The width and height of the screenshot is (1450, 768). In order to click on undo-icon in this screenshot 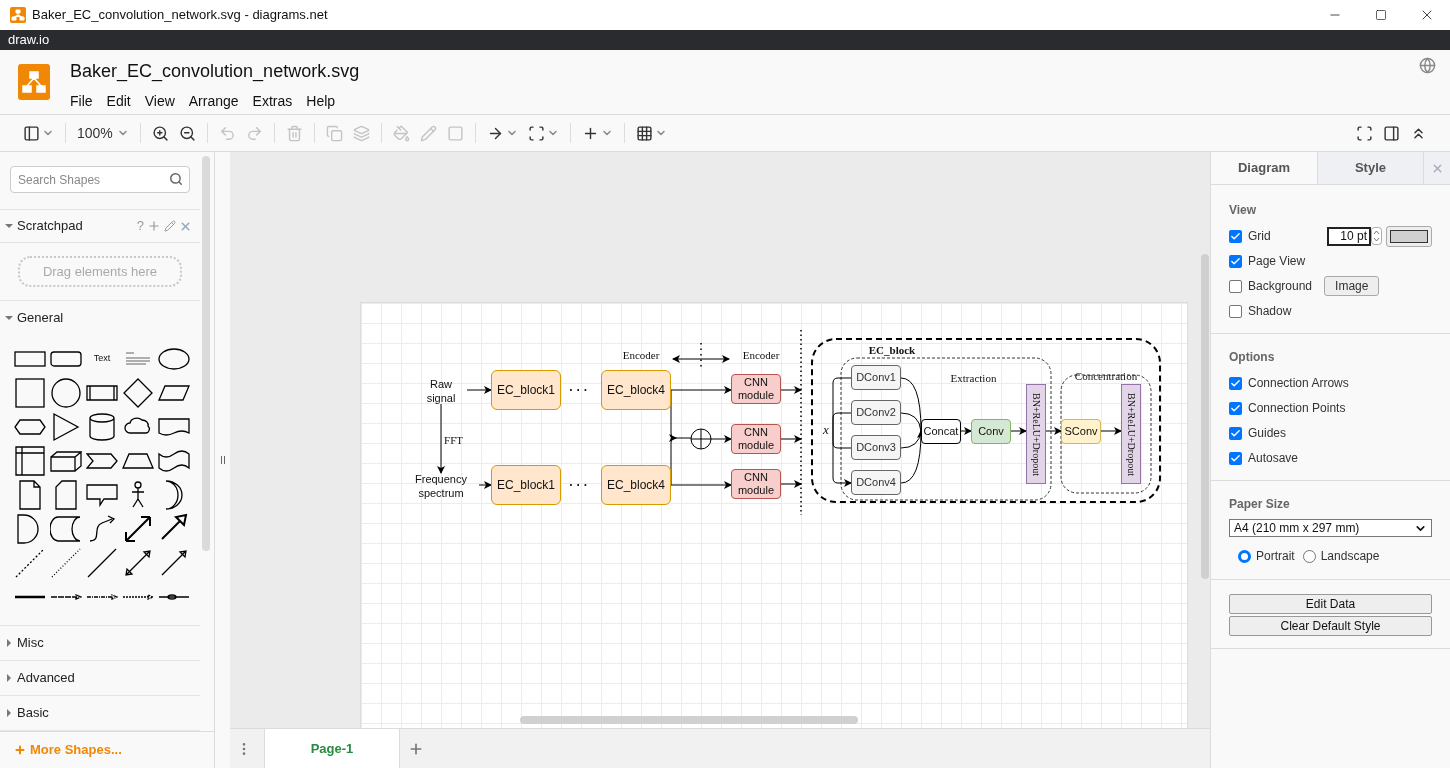, I will do `click(227, 133)`.